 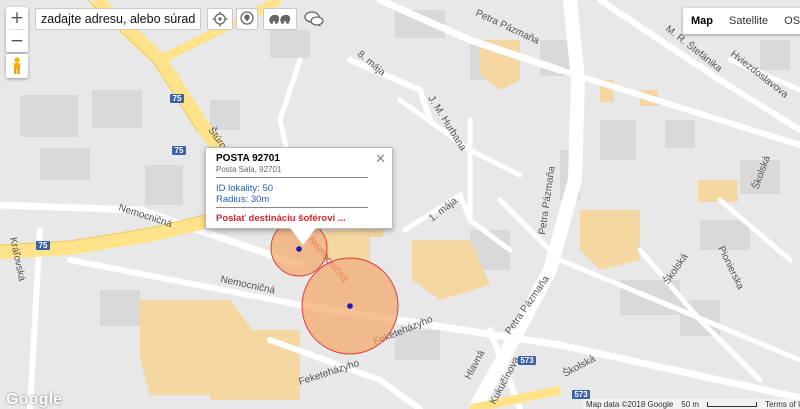 What do you see at coordinates (630, 404) in the screenshot?
I see `map-data-text: Map data ©2018 Google` at bounding box center [630, 404].